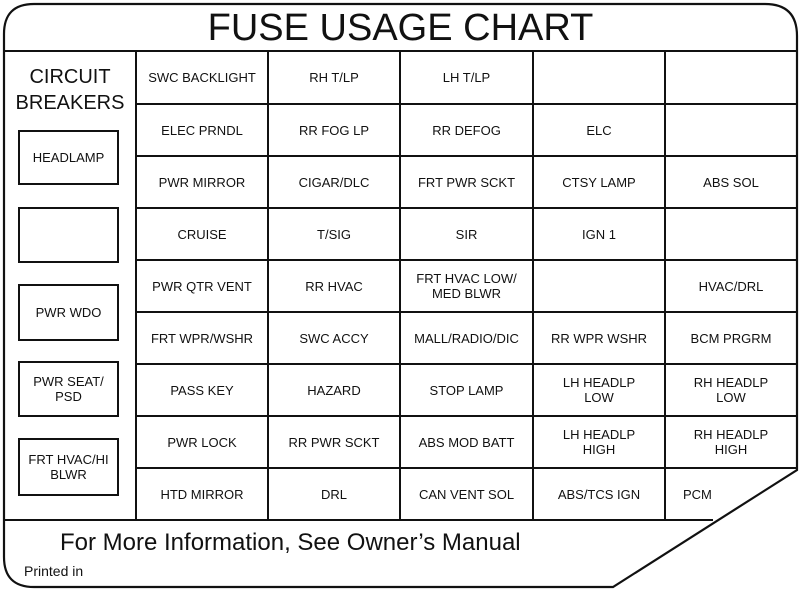 This screenshot has width=800, height=592. I want to click on circuit-breaker-slot, so click(68, 235).